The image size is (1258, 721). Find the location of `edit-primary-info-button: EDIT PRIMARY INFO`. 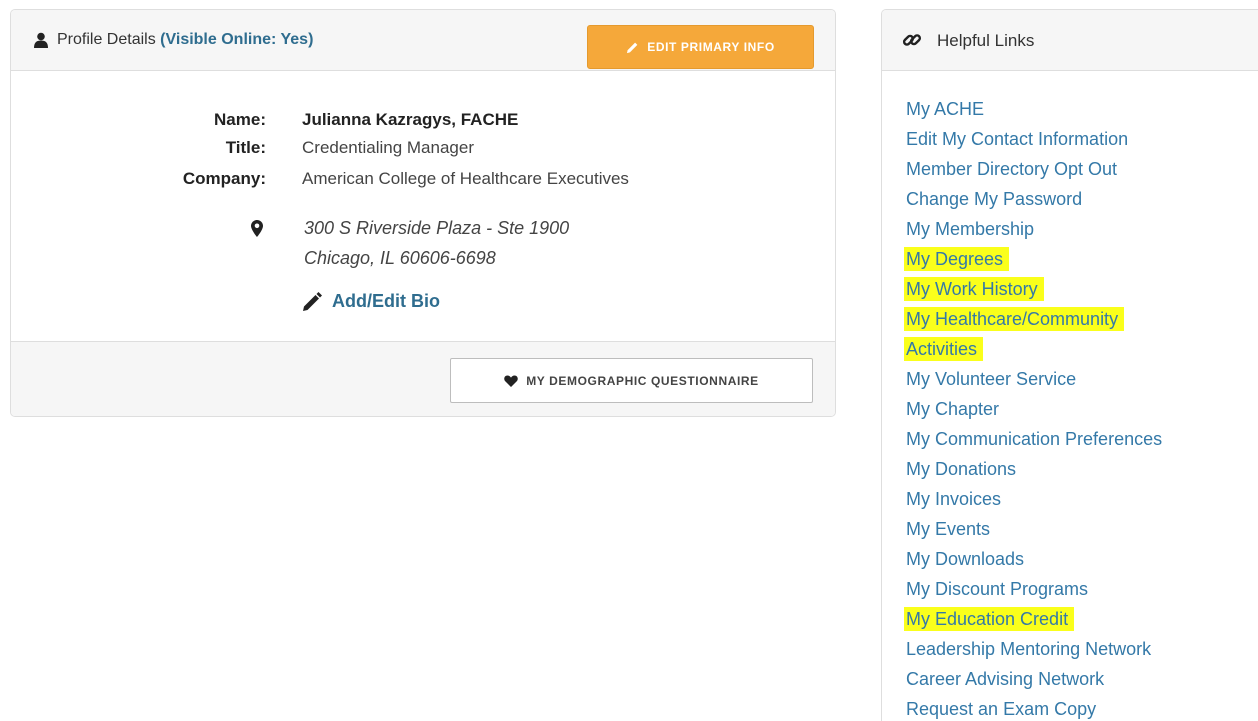

edit-primary-info-button: EDIT PRIMARY INFO is located at coordinates (700, 47).